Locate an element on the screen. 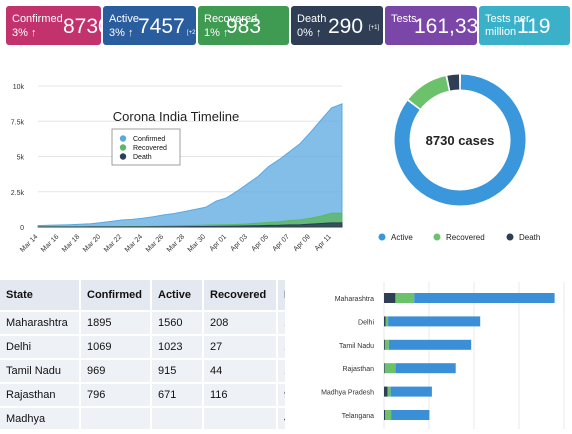 The width and height of the screenshot is (572, 434). stat-card-tests: Tests 161,33 is located at coordinates (431, 25).